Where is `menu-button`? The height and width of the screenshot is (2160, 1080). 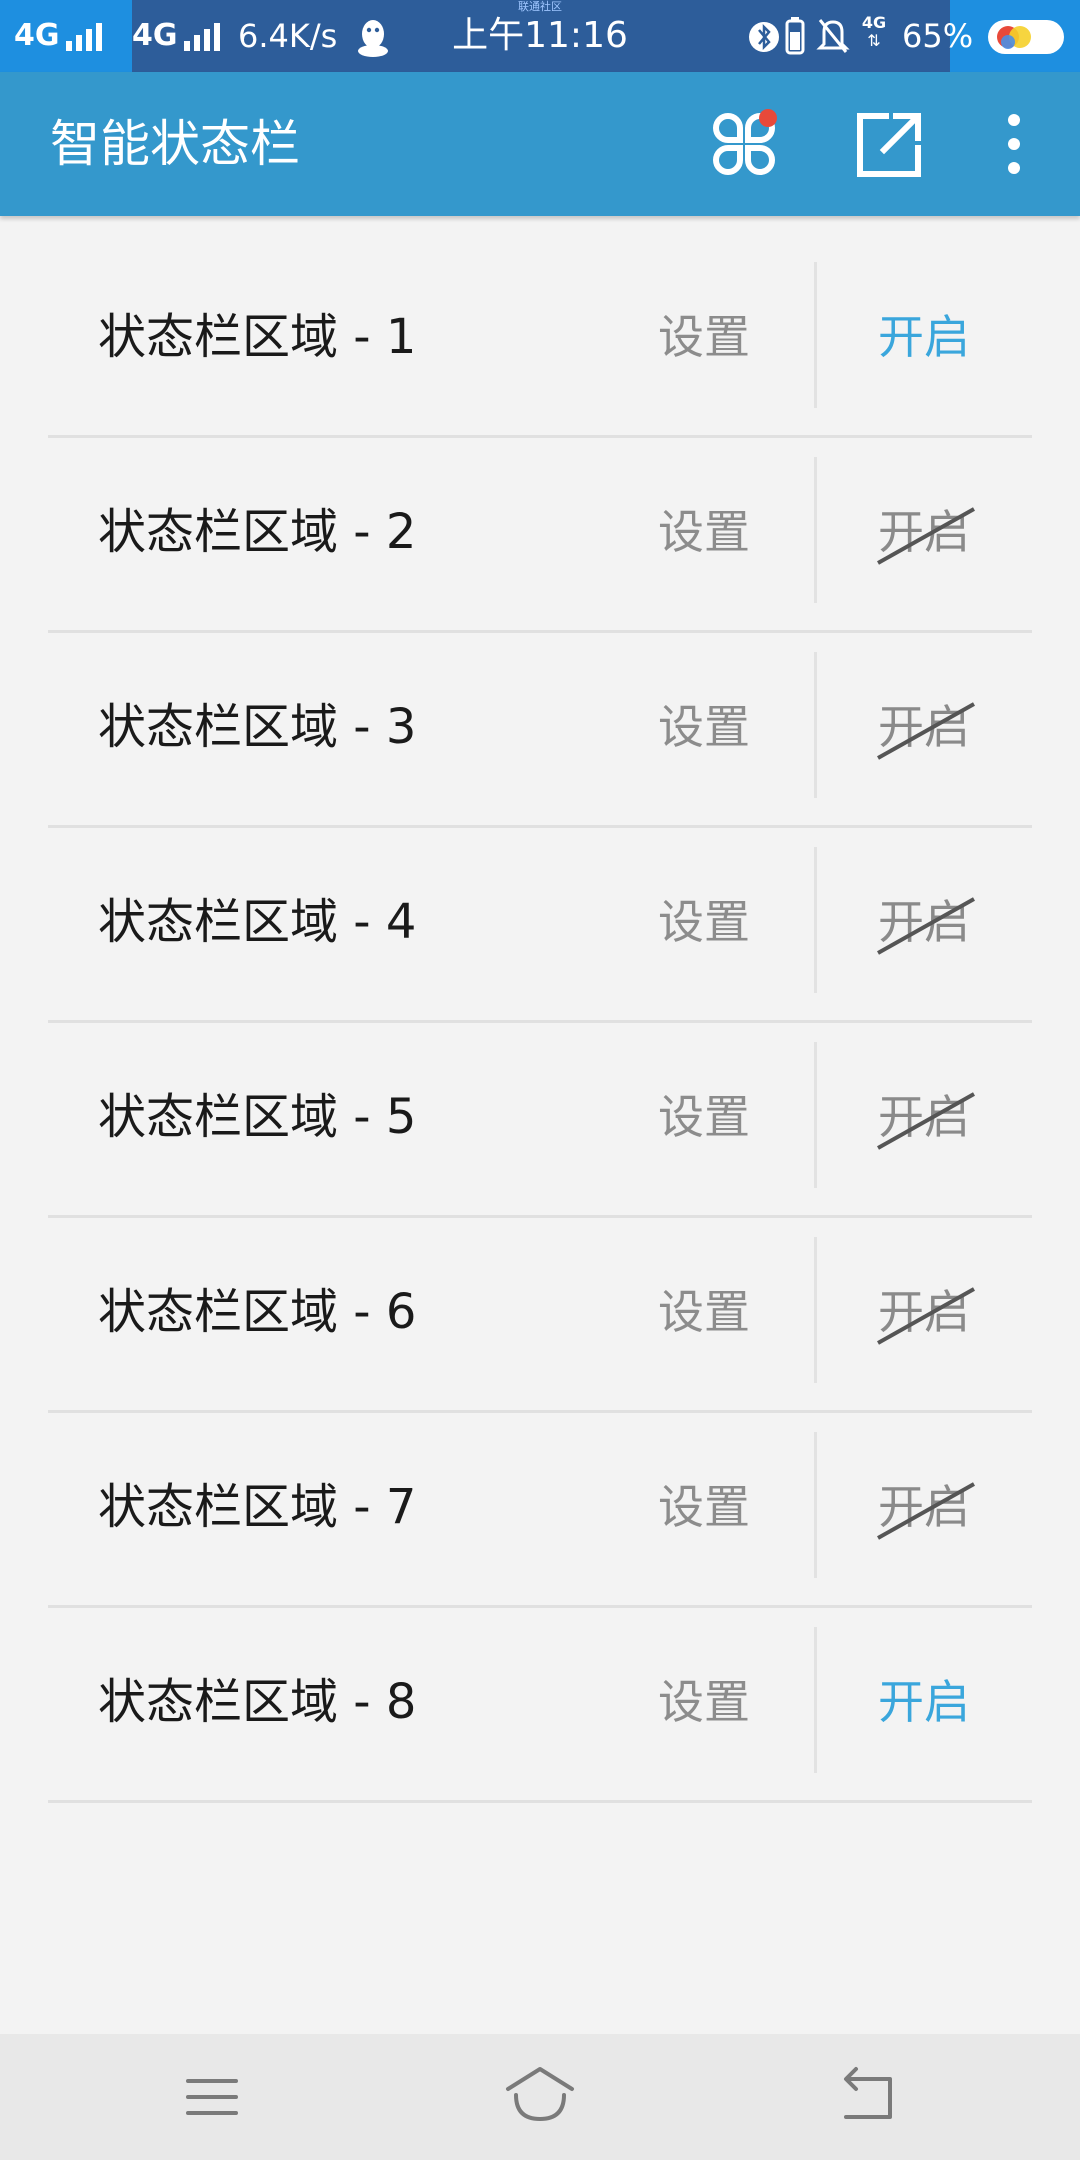
menu-button is located at coordinates (212, 2097).